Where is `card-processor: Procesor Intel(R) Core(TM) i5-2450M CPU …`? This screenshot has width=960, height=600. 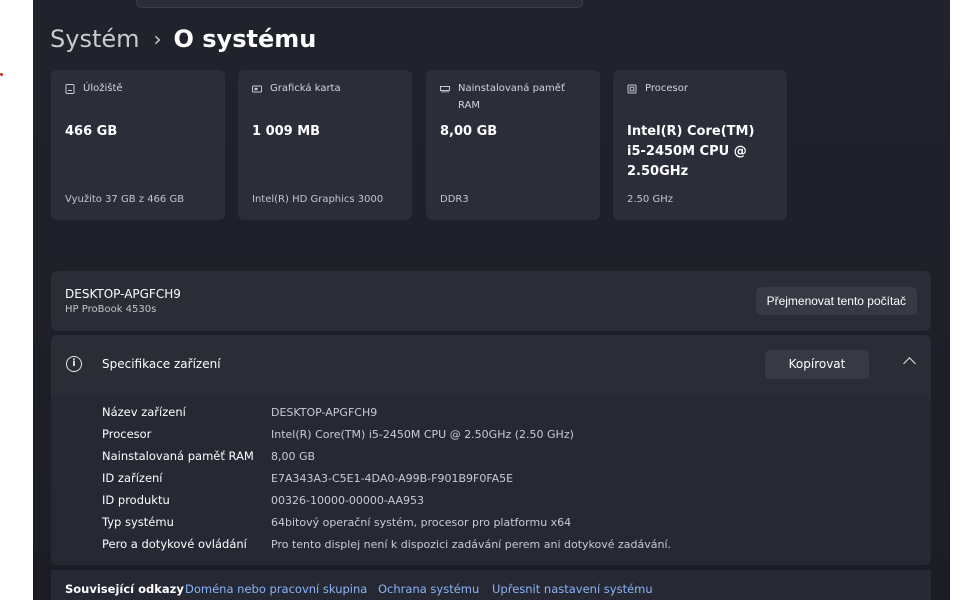 card-processor: Procesor Intel(R) Core(TM) i5-2450M CPU … is located at coordinates (700, 145).